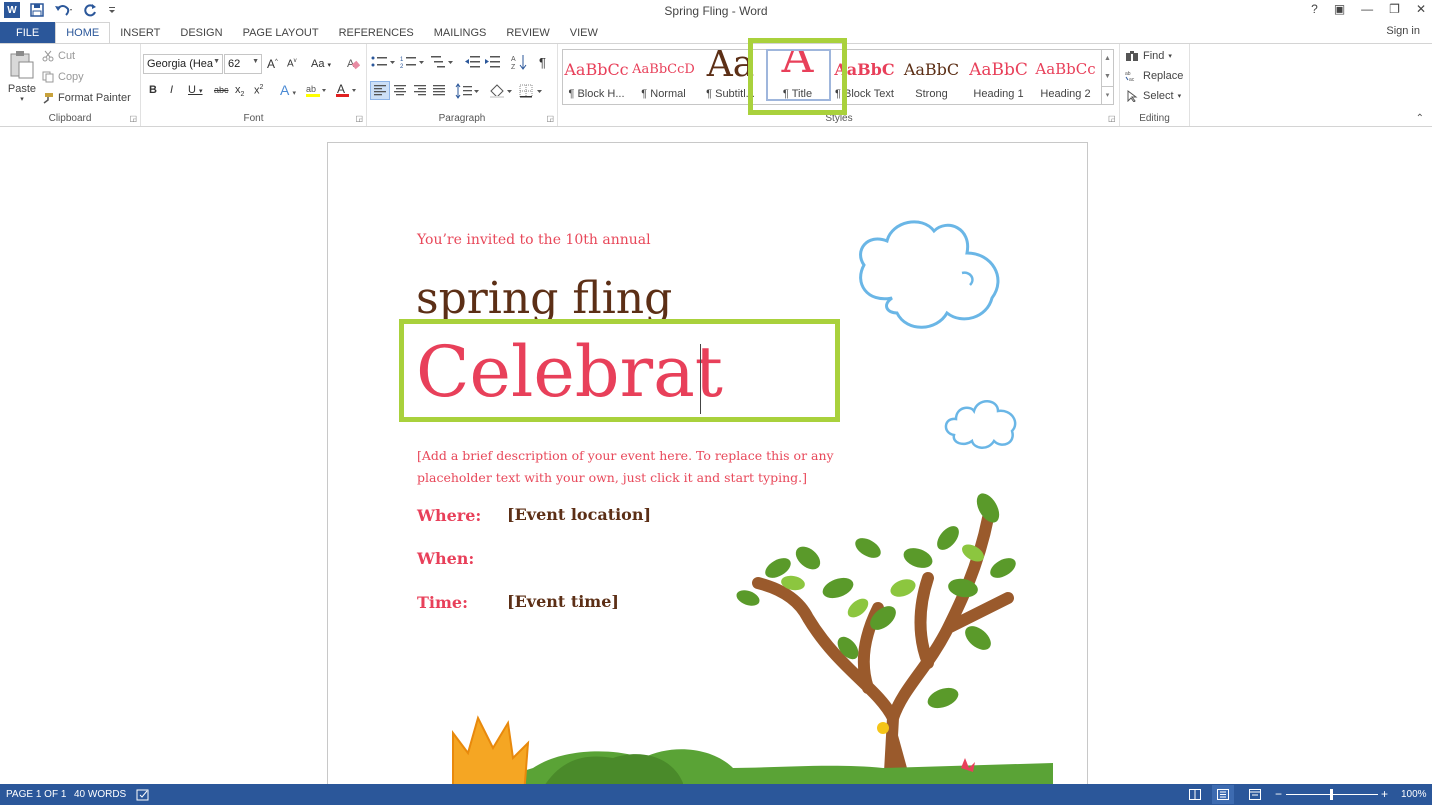 The height and width of the screenshot is (805, 1432). Describe the element at coordinates (153, 90) in the screenshot. I see `bold-icon: B` at that location.